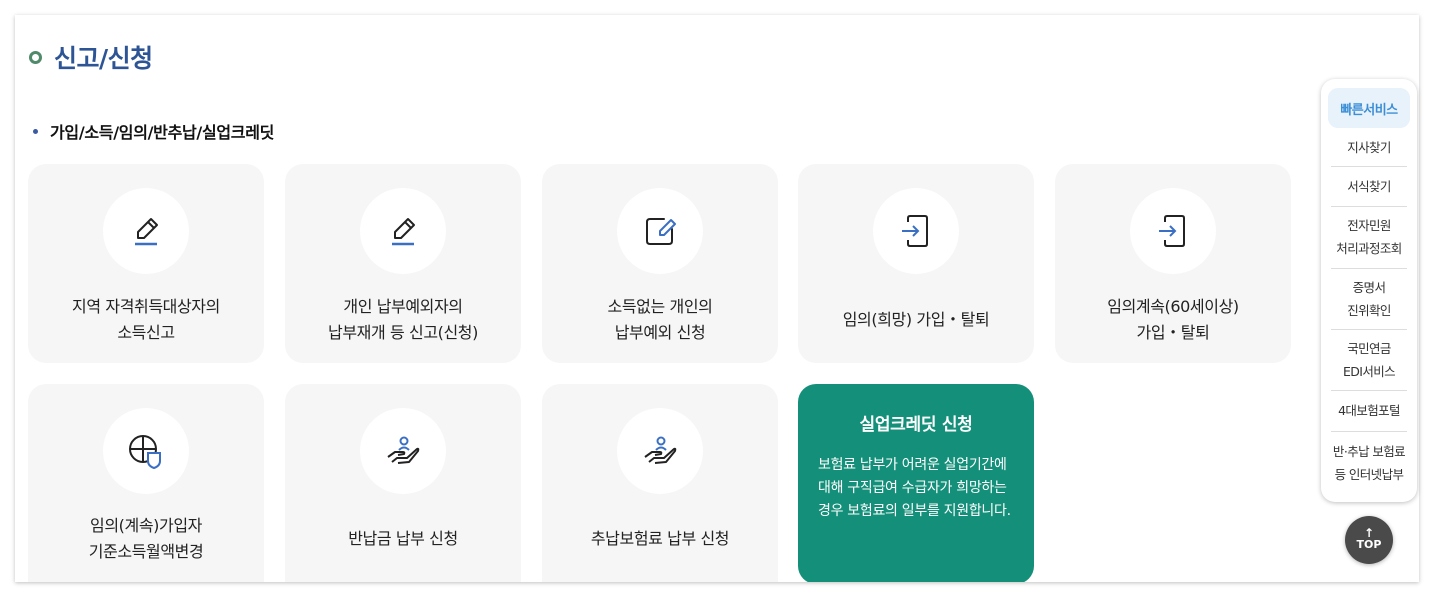 The image size is (1434, 596). What do you see at coordinates (1369, 147) in the screenshot?
I see `quick-item-branch-finder: 지사찾기` at bounding box center [1369, 147].